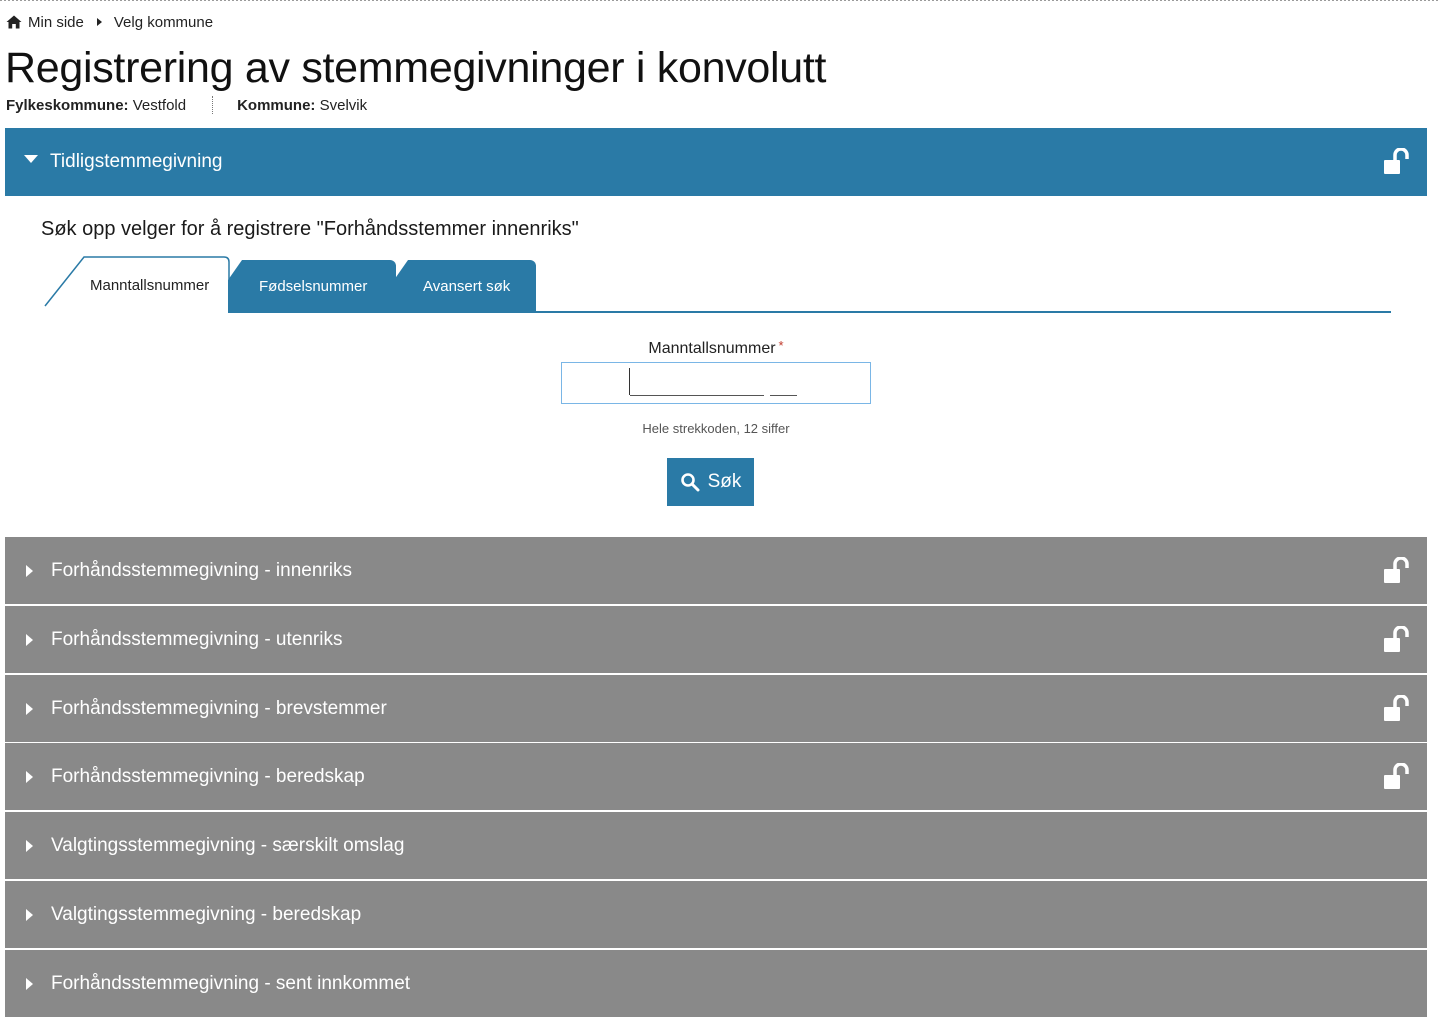  What do you see at coordinates (716, 639) in the screenshot?
I see `panel-header: Forhåndsstemmegivning - utenriks` at bounding box center [716, 639].